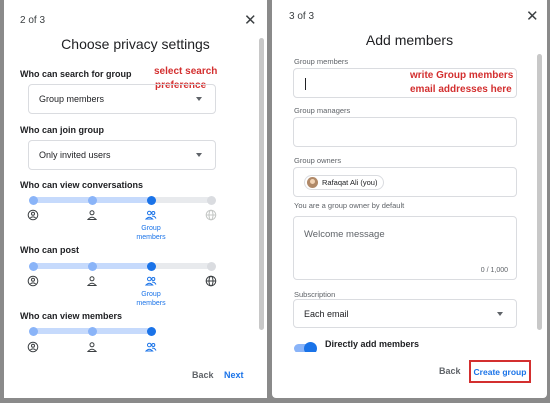 The height and width of the screenshot is (403, 550). What do you see at coordinates (326, 313) in the screenshot?
I see `subscription-select-value: Each email` at bounding box center [326, 313].